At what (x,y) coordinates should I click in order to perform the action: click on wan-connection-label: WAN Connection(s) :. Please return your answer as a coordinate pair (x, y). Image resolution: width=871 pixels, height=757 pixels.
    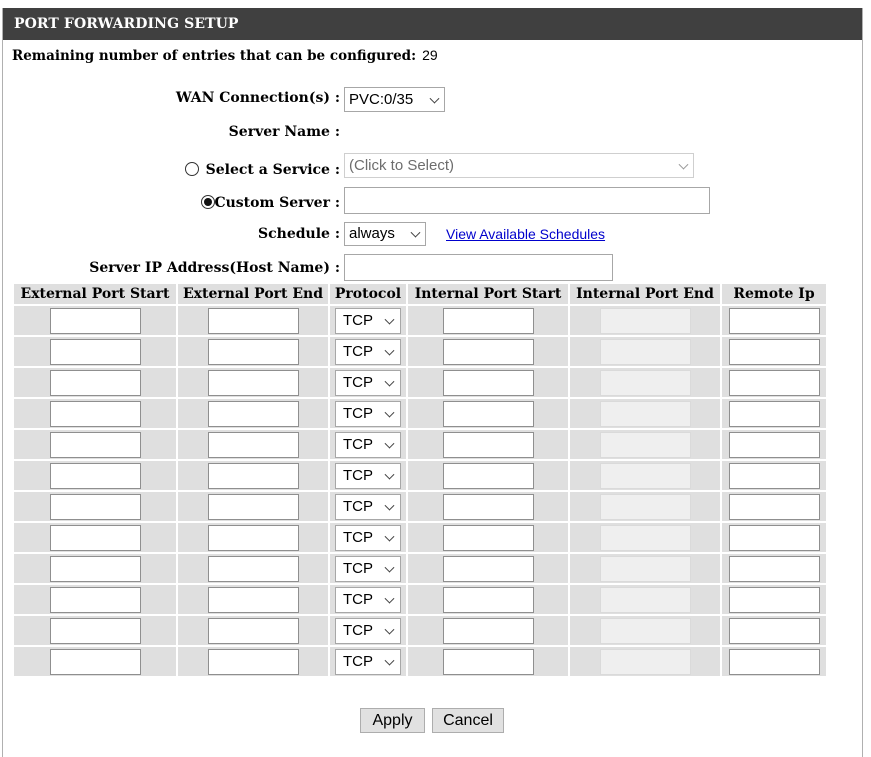
    Looking at the image, I should click on (257, 98).